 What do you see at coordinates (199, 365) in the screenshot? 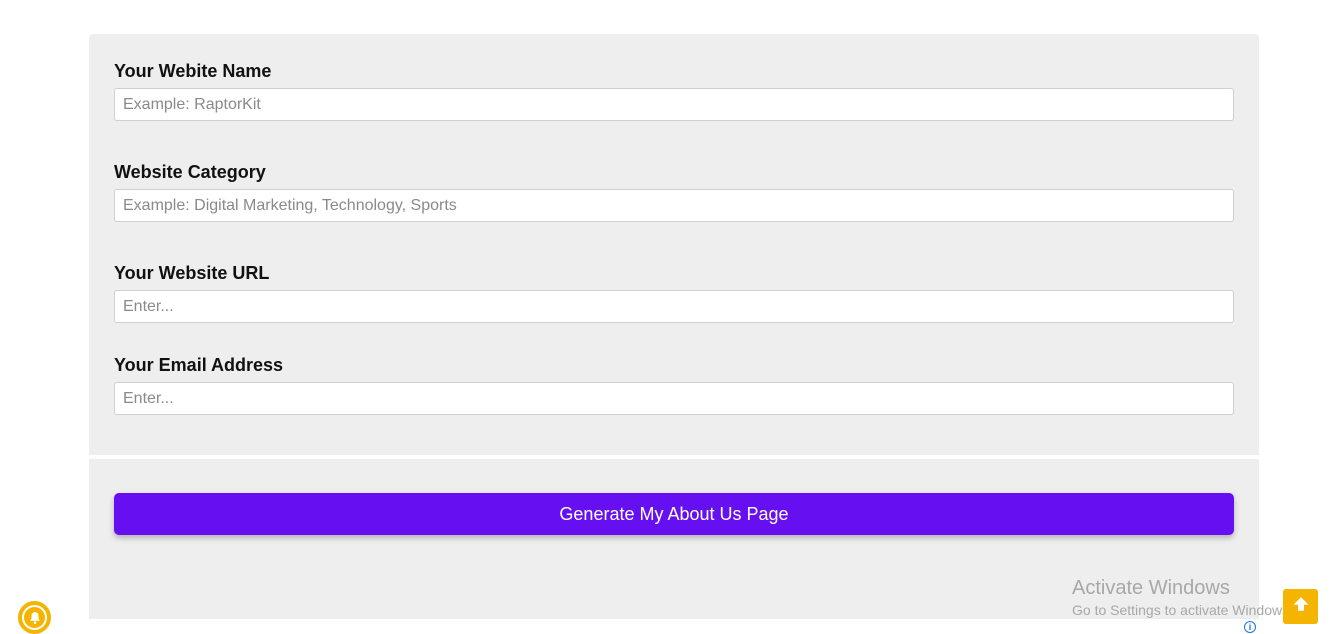
I see `email-address-label: Your Email Address` at bounding box center [199, 365].